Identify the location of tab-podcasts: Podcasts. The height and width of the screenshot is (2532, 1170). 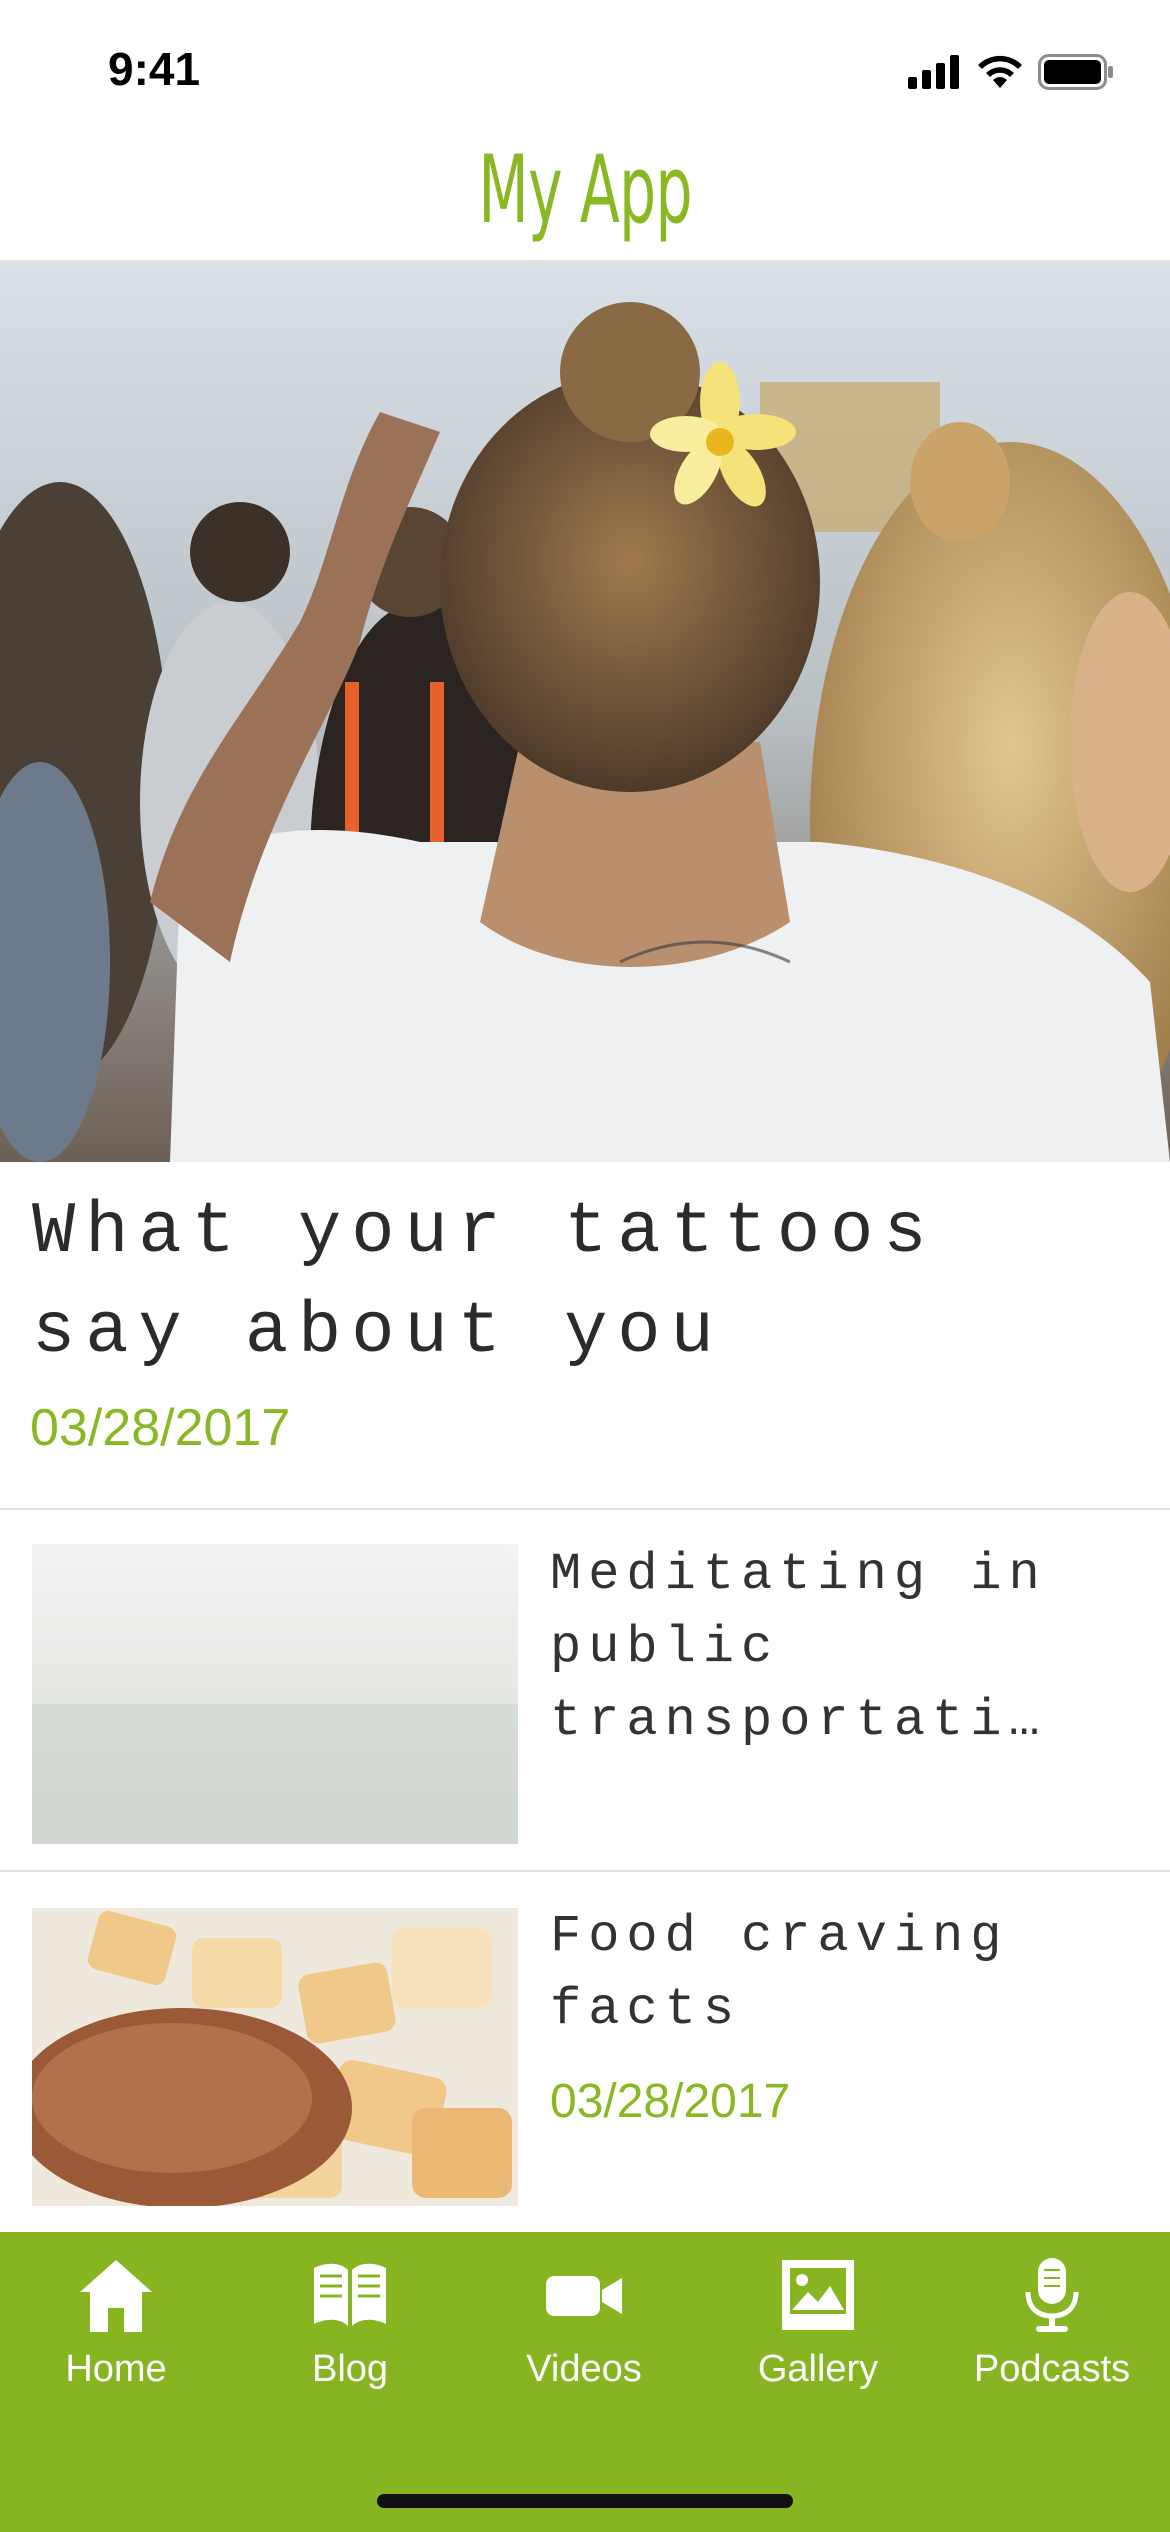
(1052, 2323).